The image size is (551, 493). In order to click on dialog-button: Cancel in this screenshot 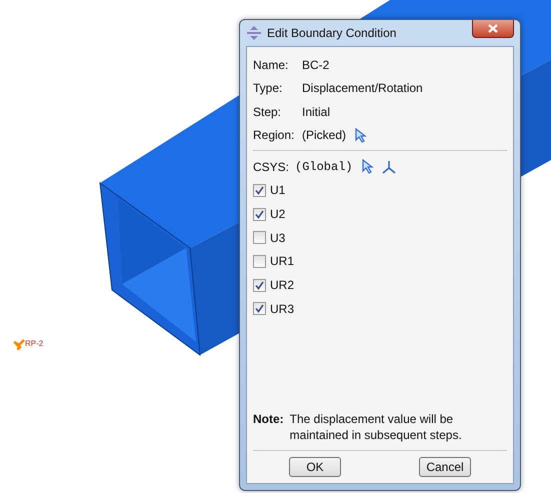, I will do `click(445, 467)`.